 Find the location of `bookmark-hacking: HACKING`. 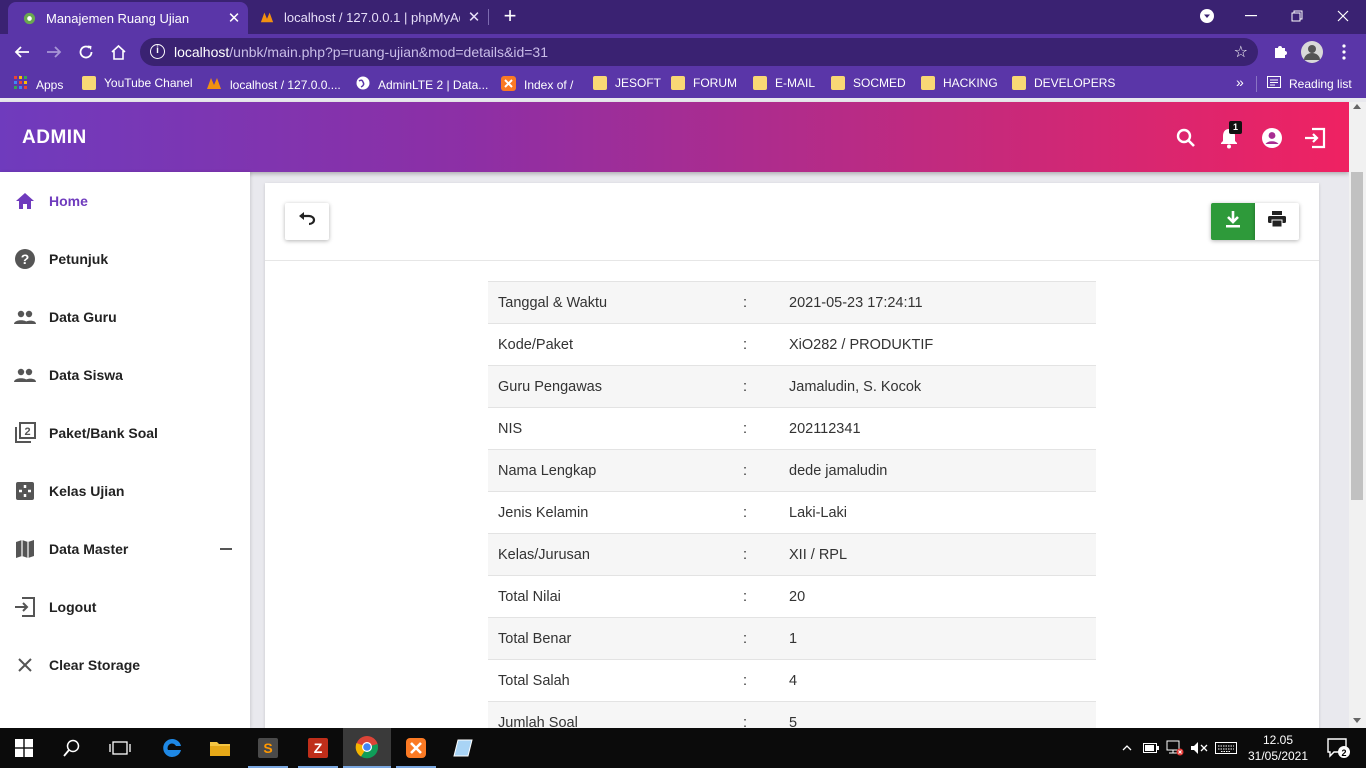

bookmark-hacking: HACKING is located at coordinates (959, 83).